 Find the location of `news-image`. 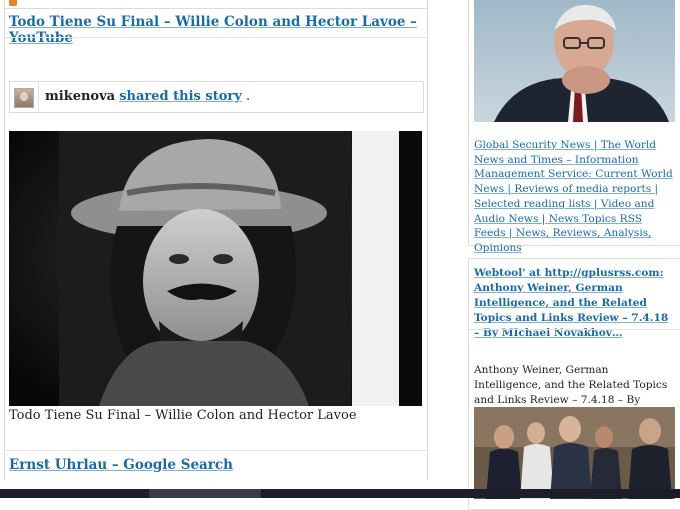

news-image is located at coordinates (574, 453).